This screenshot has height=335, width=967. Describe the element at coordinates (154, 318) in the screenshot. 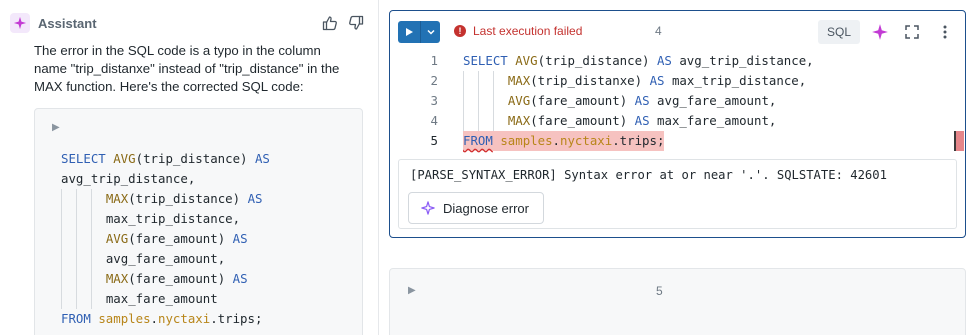

I see `code-token: .` at that location.